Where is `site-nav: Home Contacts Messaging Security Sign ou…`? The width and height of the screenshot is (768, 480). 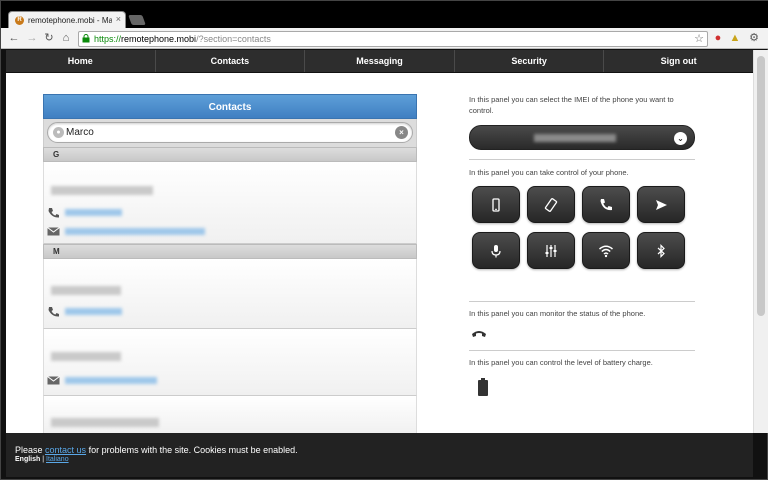
site-nav: Home Contacts Messaging Security Sign ou… is located at coordinates (379, 61).